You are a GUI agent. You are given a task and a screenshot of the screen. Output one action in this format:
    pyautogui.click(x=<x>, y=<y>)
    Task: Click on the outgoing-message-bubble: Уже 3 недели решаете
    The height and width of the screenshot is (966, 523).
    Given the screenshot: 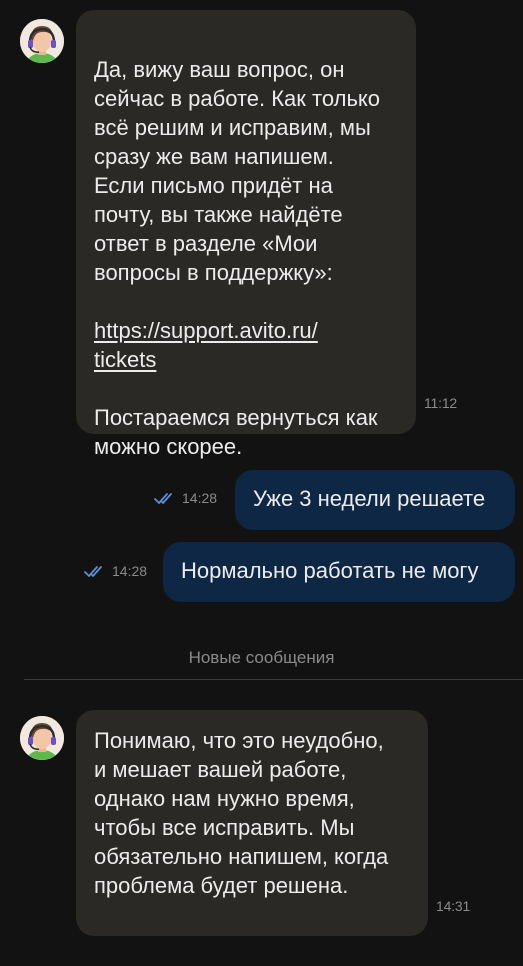 What is the action you would take?
    pyautogui.click(x=375, y=500)
    